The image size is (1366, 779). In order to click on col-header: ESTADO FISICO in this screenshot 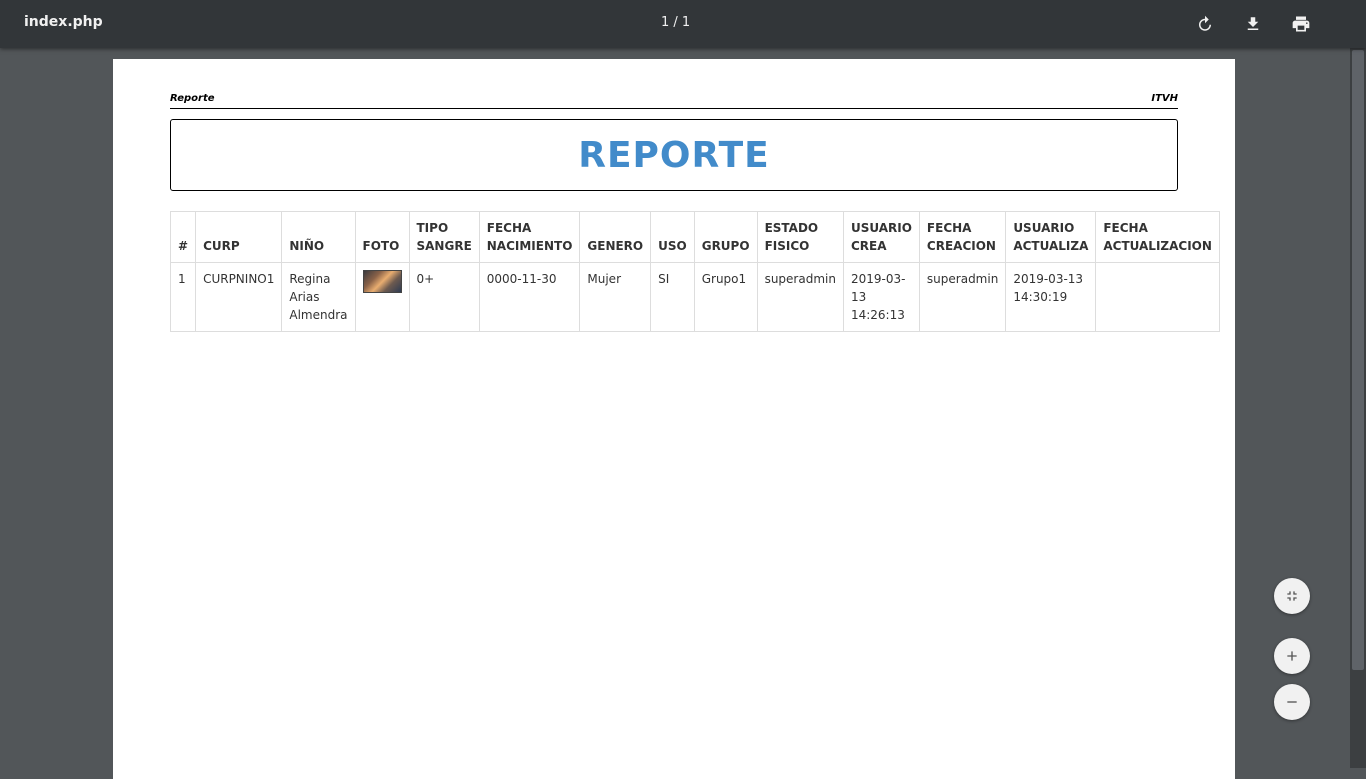, I will do `click(800, 237)`.